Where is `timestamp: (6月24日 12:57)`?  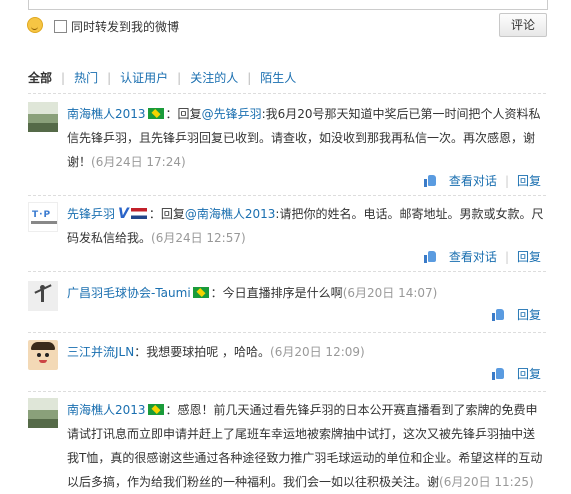 timestamp: (6月24日 12:57) is located at coordinates (198, 238).